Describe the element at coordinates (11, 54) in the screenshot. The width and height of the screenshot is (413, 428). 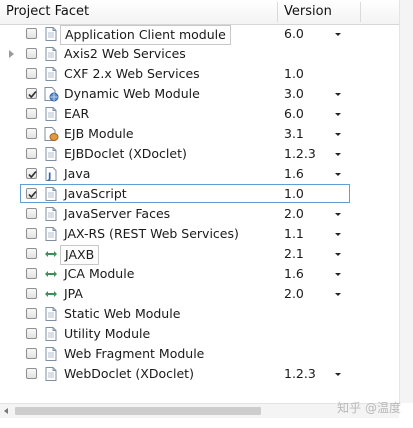
I see `expand-arrow-icon` at that location.